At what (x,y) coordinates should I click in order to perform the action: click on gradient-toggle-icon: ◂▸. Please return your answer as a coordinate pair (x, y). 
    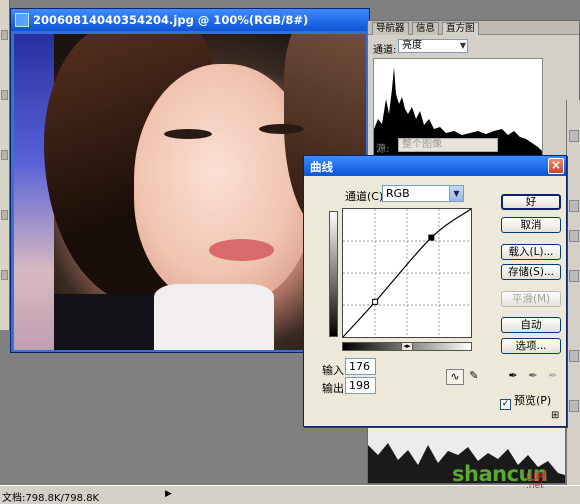
    Looking at the image, I should click on (407, 346).